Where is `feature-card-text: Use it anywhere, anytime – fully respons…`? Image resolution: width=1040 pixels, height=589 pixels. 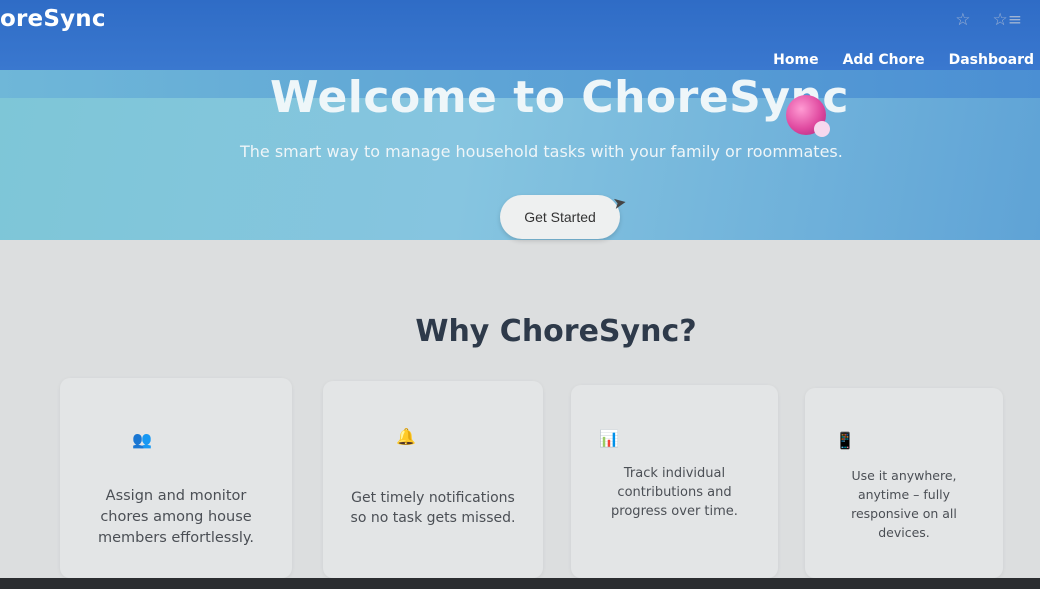 feature-card-text: Use it anywhere, anytime – fully respons… is located at coordinates (904, 504).